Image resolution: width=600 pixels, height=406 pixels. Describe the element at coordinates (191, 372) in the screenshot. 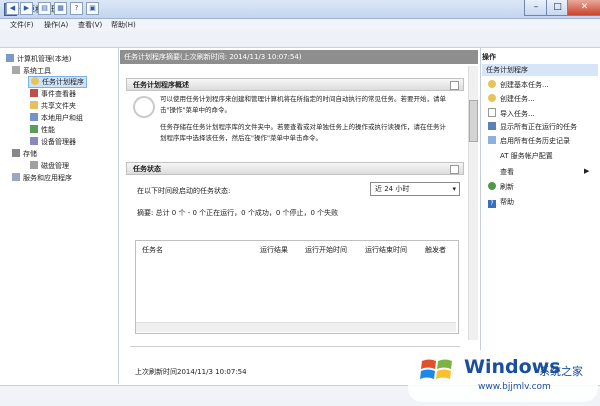

I see `last-refresh-text: 上次刷新时间2014/11/3 10:07:54` at that location.